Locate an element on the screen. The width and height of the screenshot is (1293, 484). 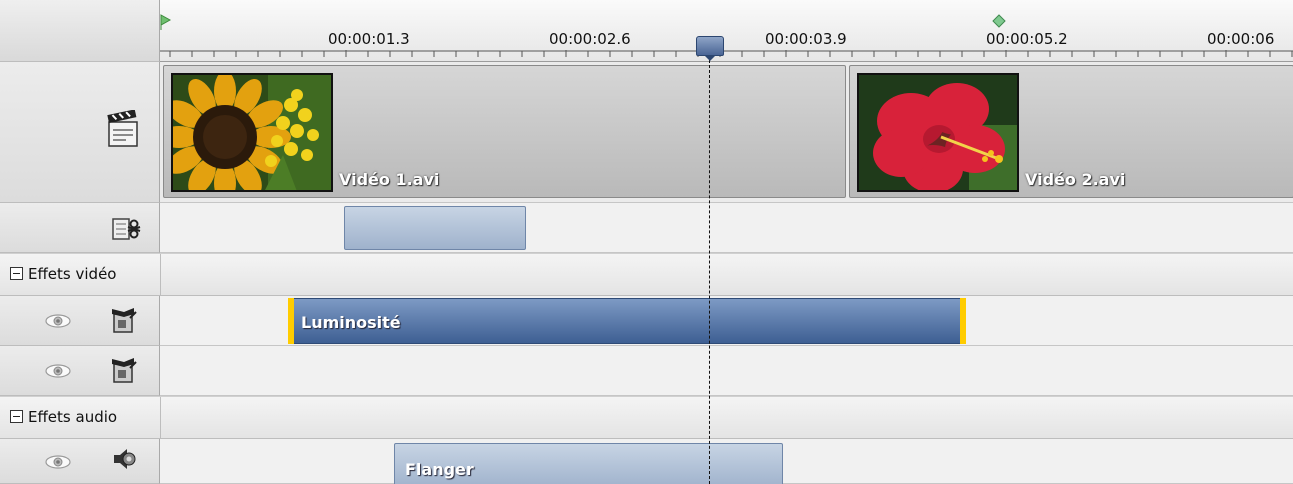
ruler-label: 00:00:02.6 is located at coordinates (590, 39).